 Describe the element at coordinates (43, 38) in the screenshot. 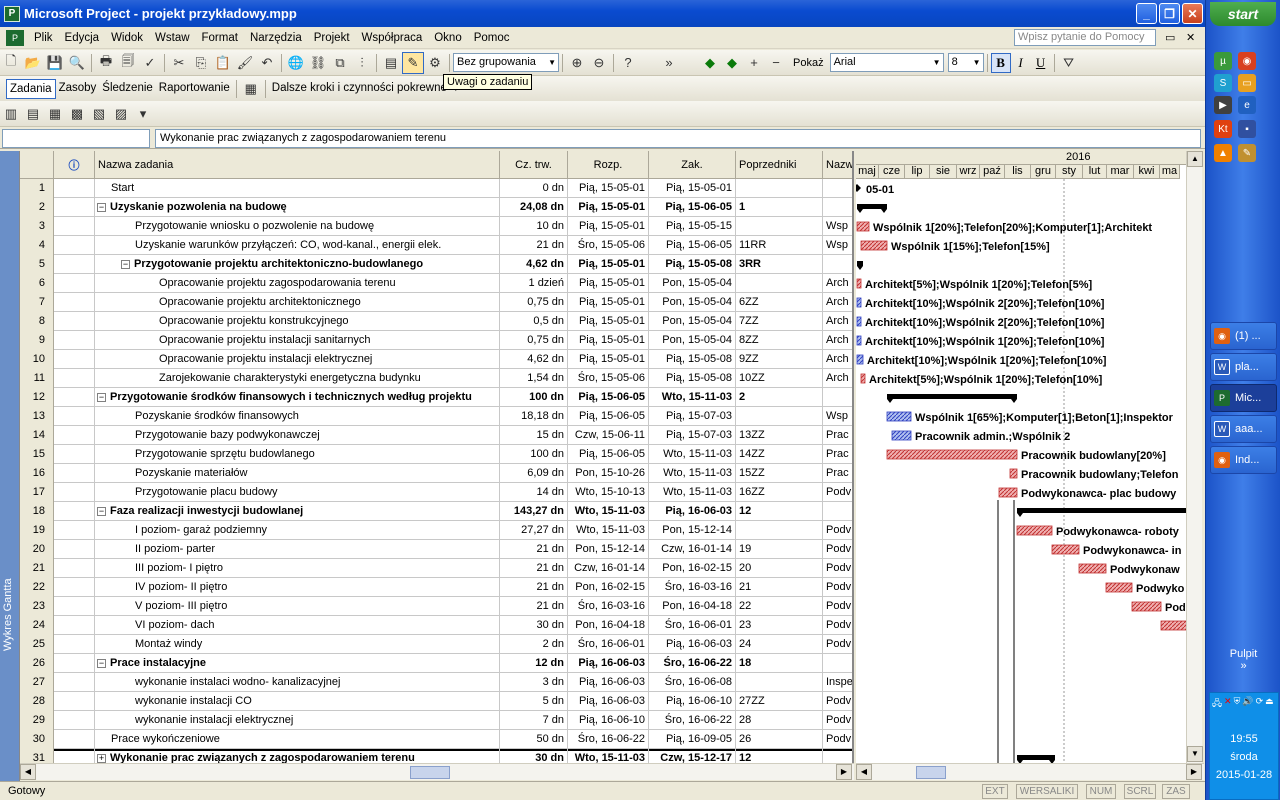

I see `menu-plik: Plik` at that location.